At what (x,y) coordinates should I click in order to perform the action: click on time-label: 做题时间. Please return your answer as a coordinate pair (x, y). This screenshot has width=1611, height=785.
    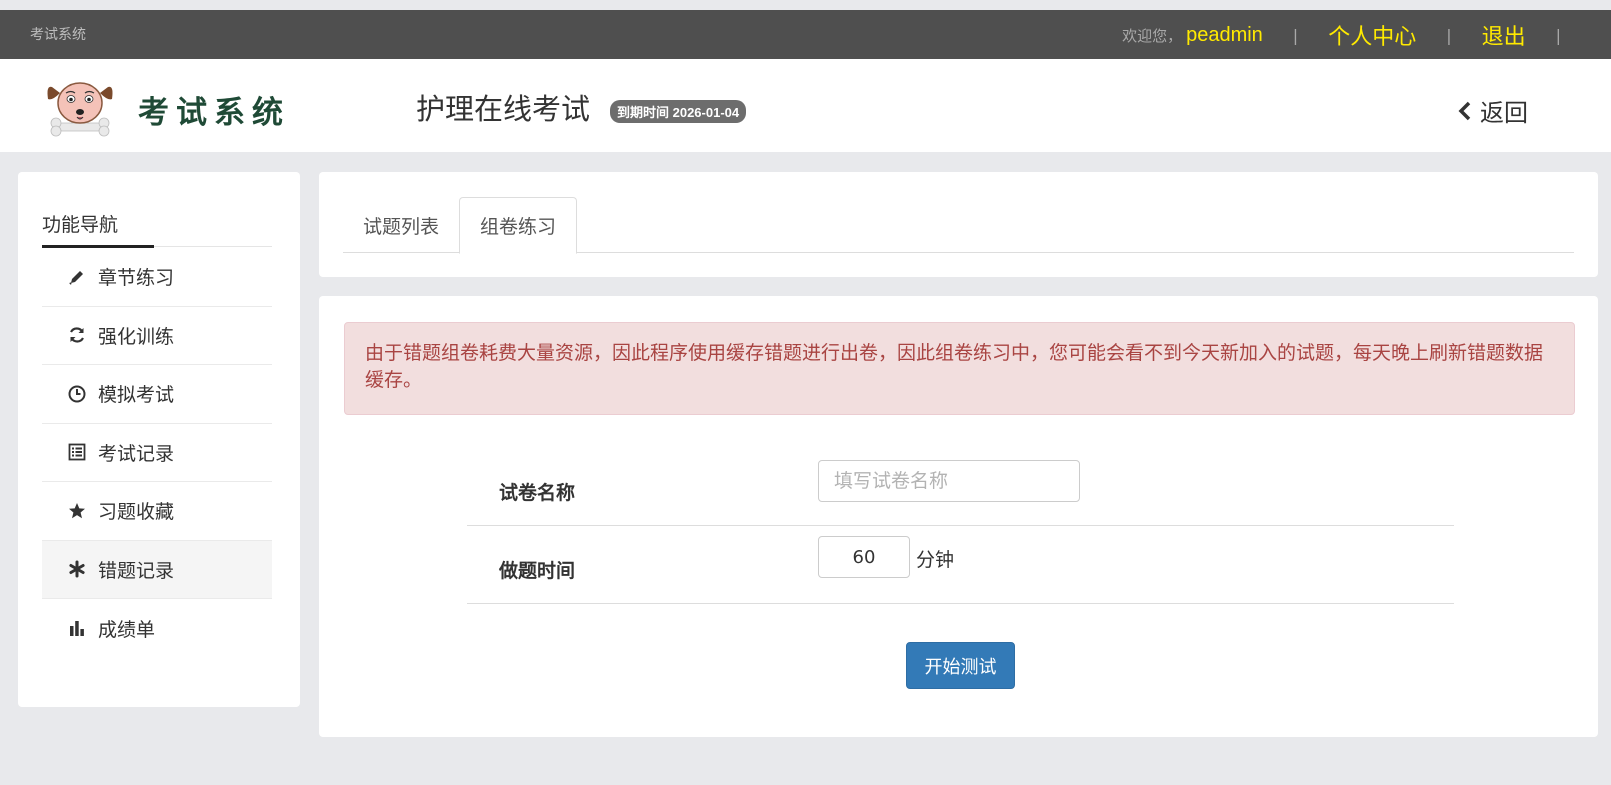
    Looking at the image, I should click on (537, 571).